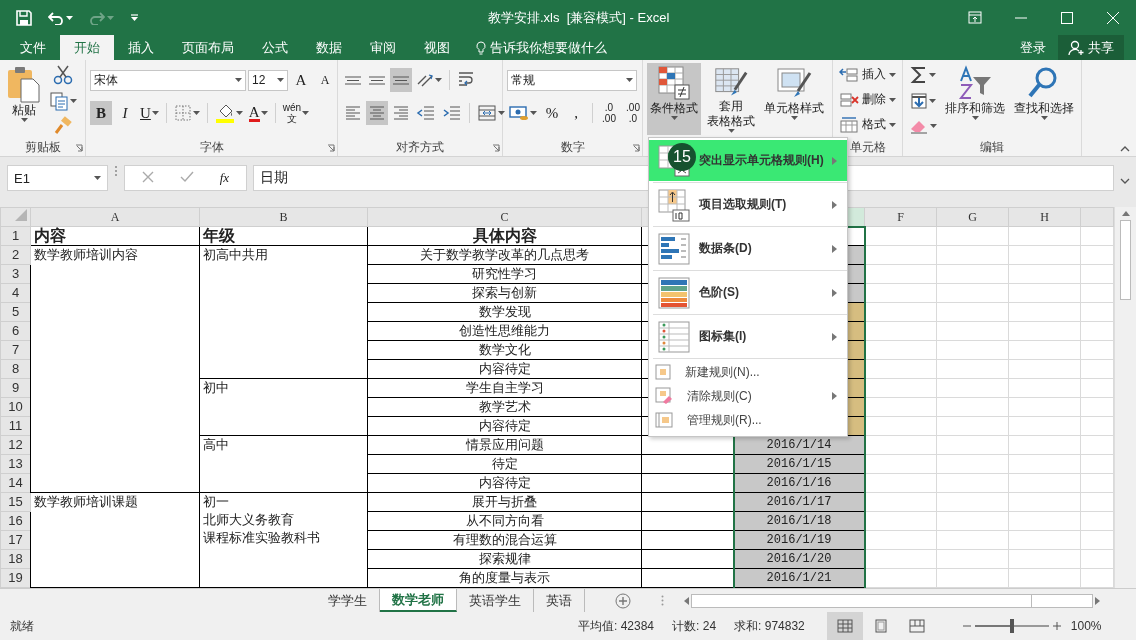  I want to click on column-header: B, so click(283, 217).